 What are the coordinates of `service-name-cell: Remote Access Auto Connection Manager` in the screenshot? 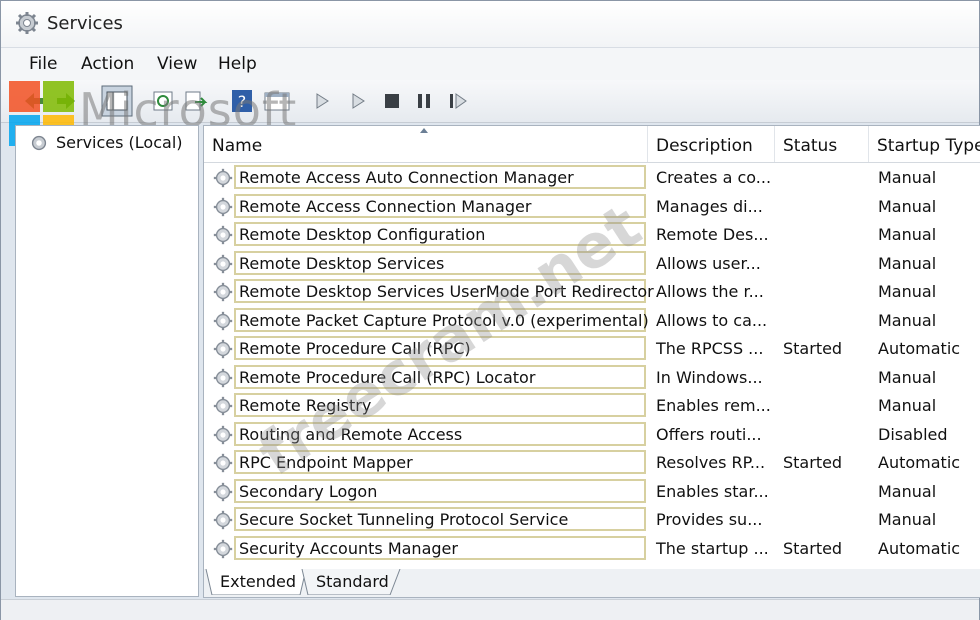 It's located at (440, 177).